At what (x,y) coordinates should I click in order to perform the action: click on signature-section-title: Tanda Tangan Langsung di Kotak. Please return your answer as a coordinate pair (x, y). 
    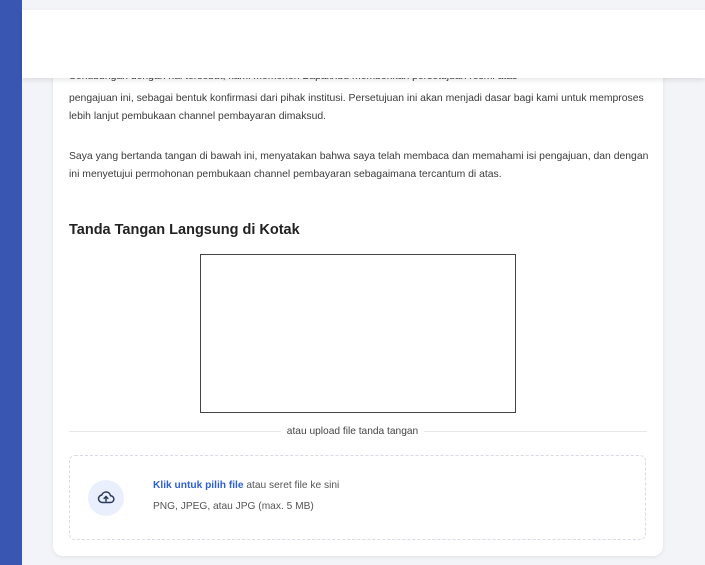
    Looking at the image, I should click on (184, 230).